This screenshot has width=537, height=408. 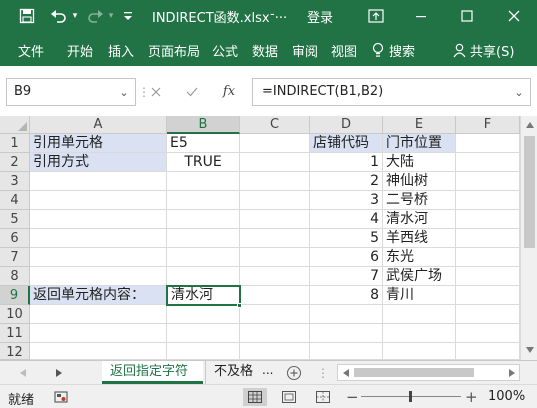 What do you see at coordinates (203, 276) in the screenshot?
I see `cell-b8` at bounding box center [203, 276].